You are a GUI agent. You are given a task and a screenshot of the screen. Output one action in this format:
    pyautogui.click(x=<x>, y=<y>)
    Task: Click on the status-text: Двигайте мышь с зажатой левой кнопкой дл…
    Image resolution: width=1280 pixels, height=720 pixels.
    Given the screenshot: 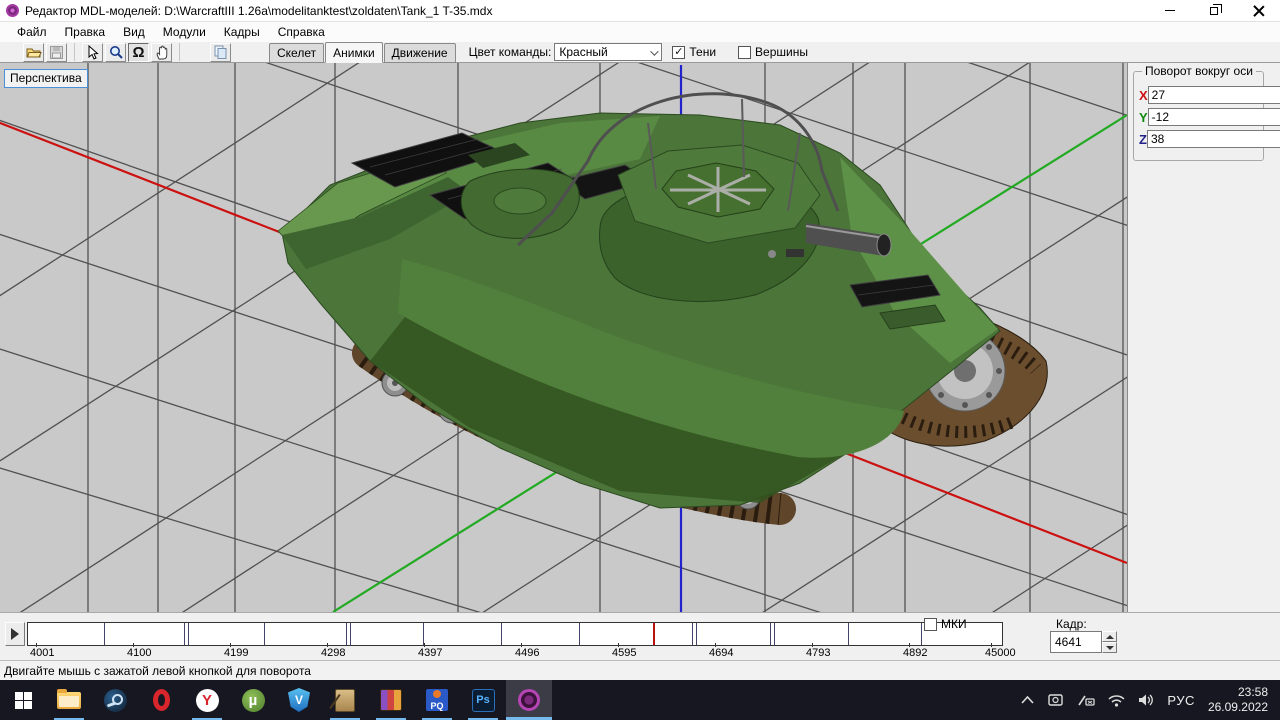 What is the action you would take?
    pyautogui.click(x=157, y=670)
    